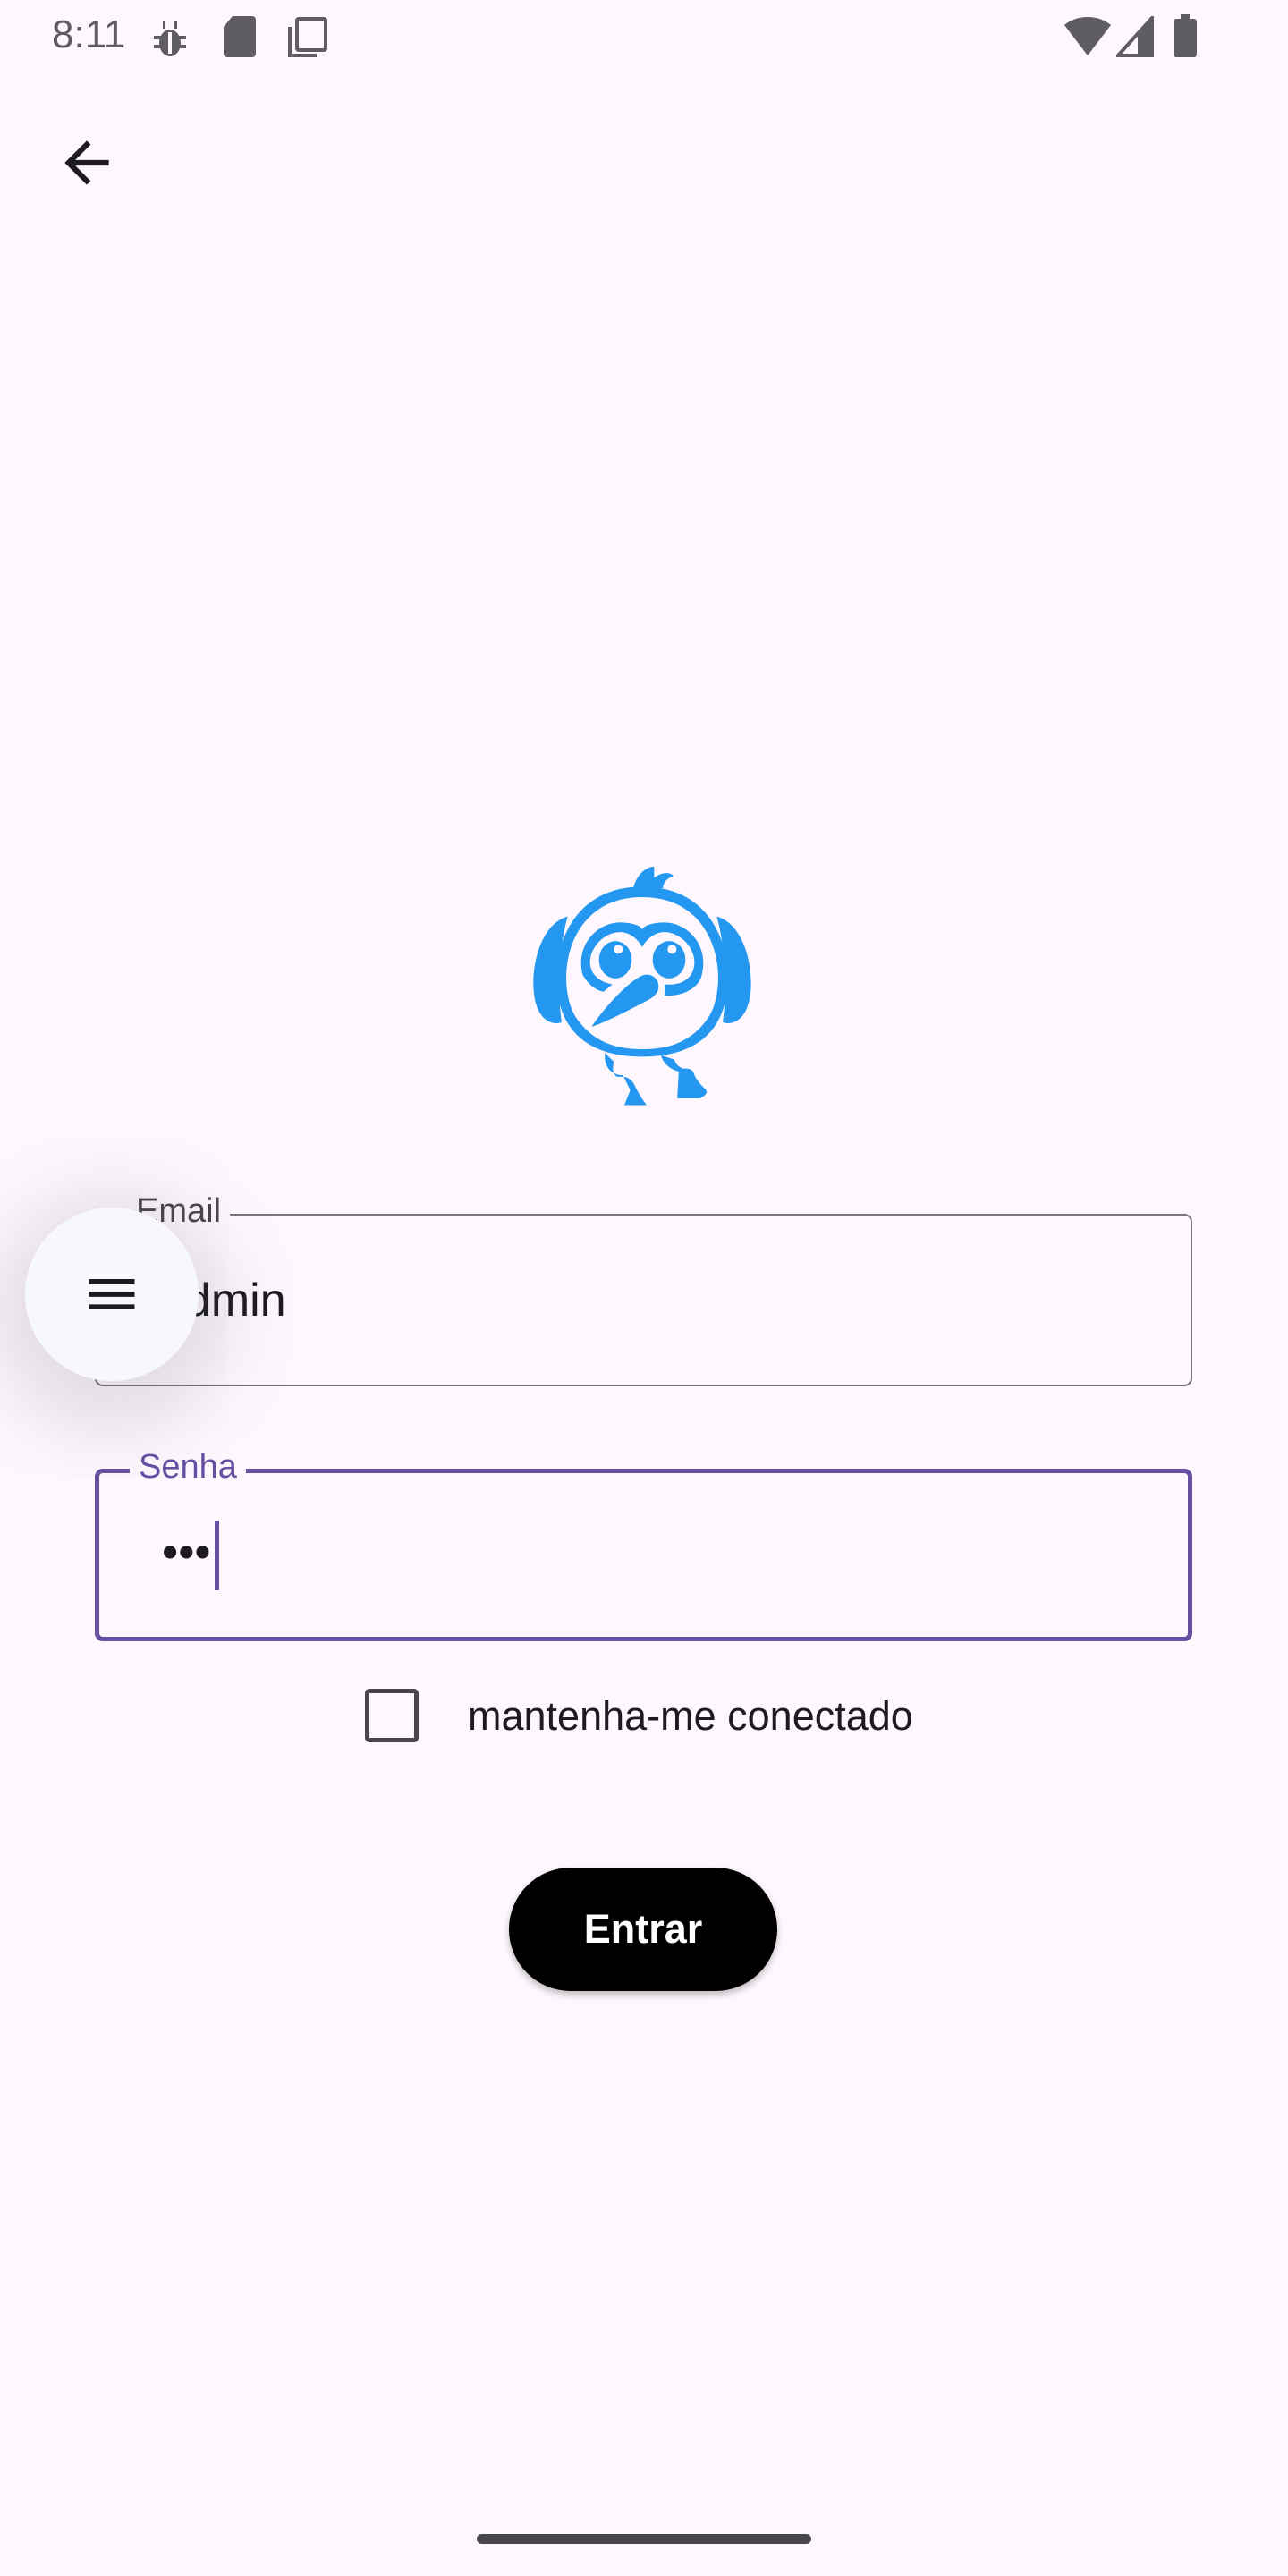 The width and height of the screenshot is (1288, 2576). I want to click on menu-icon, so click(112, 1294).